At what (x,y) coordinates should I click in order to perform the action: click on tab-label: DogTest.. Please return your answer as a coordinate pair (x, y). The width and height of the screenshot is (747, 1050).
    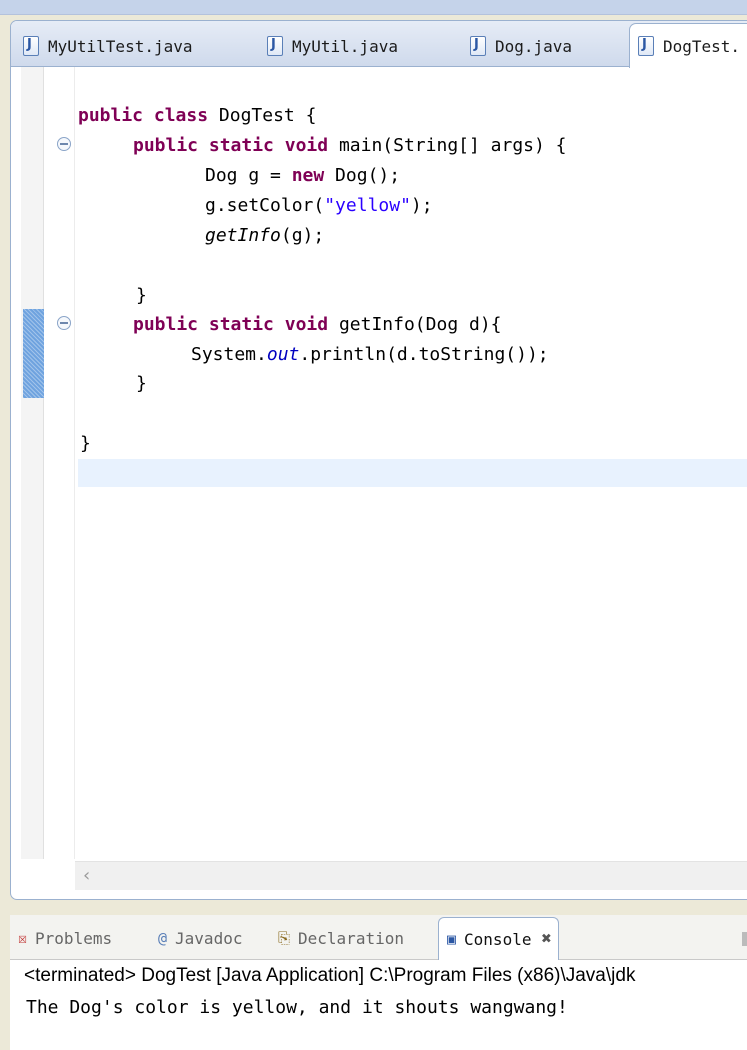
    Looking at the image, I should click on (702, 46).